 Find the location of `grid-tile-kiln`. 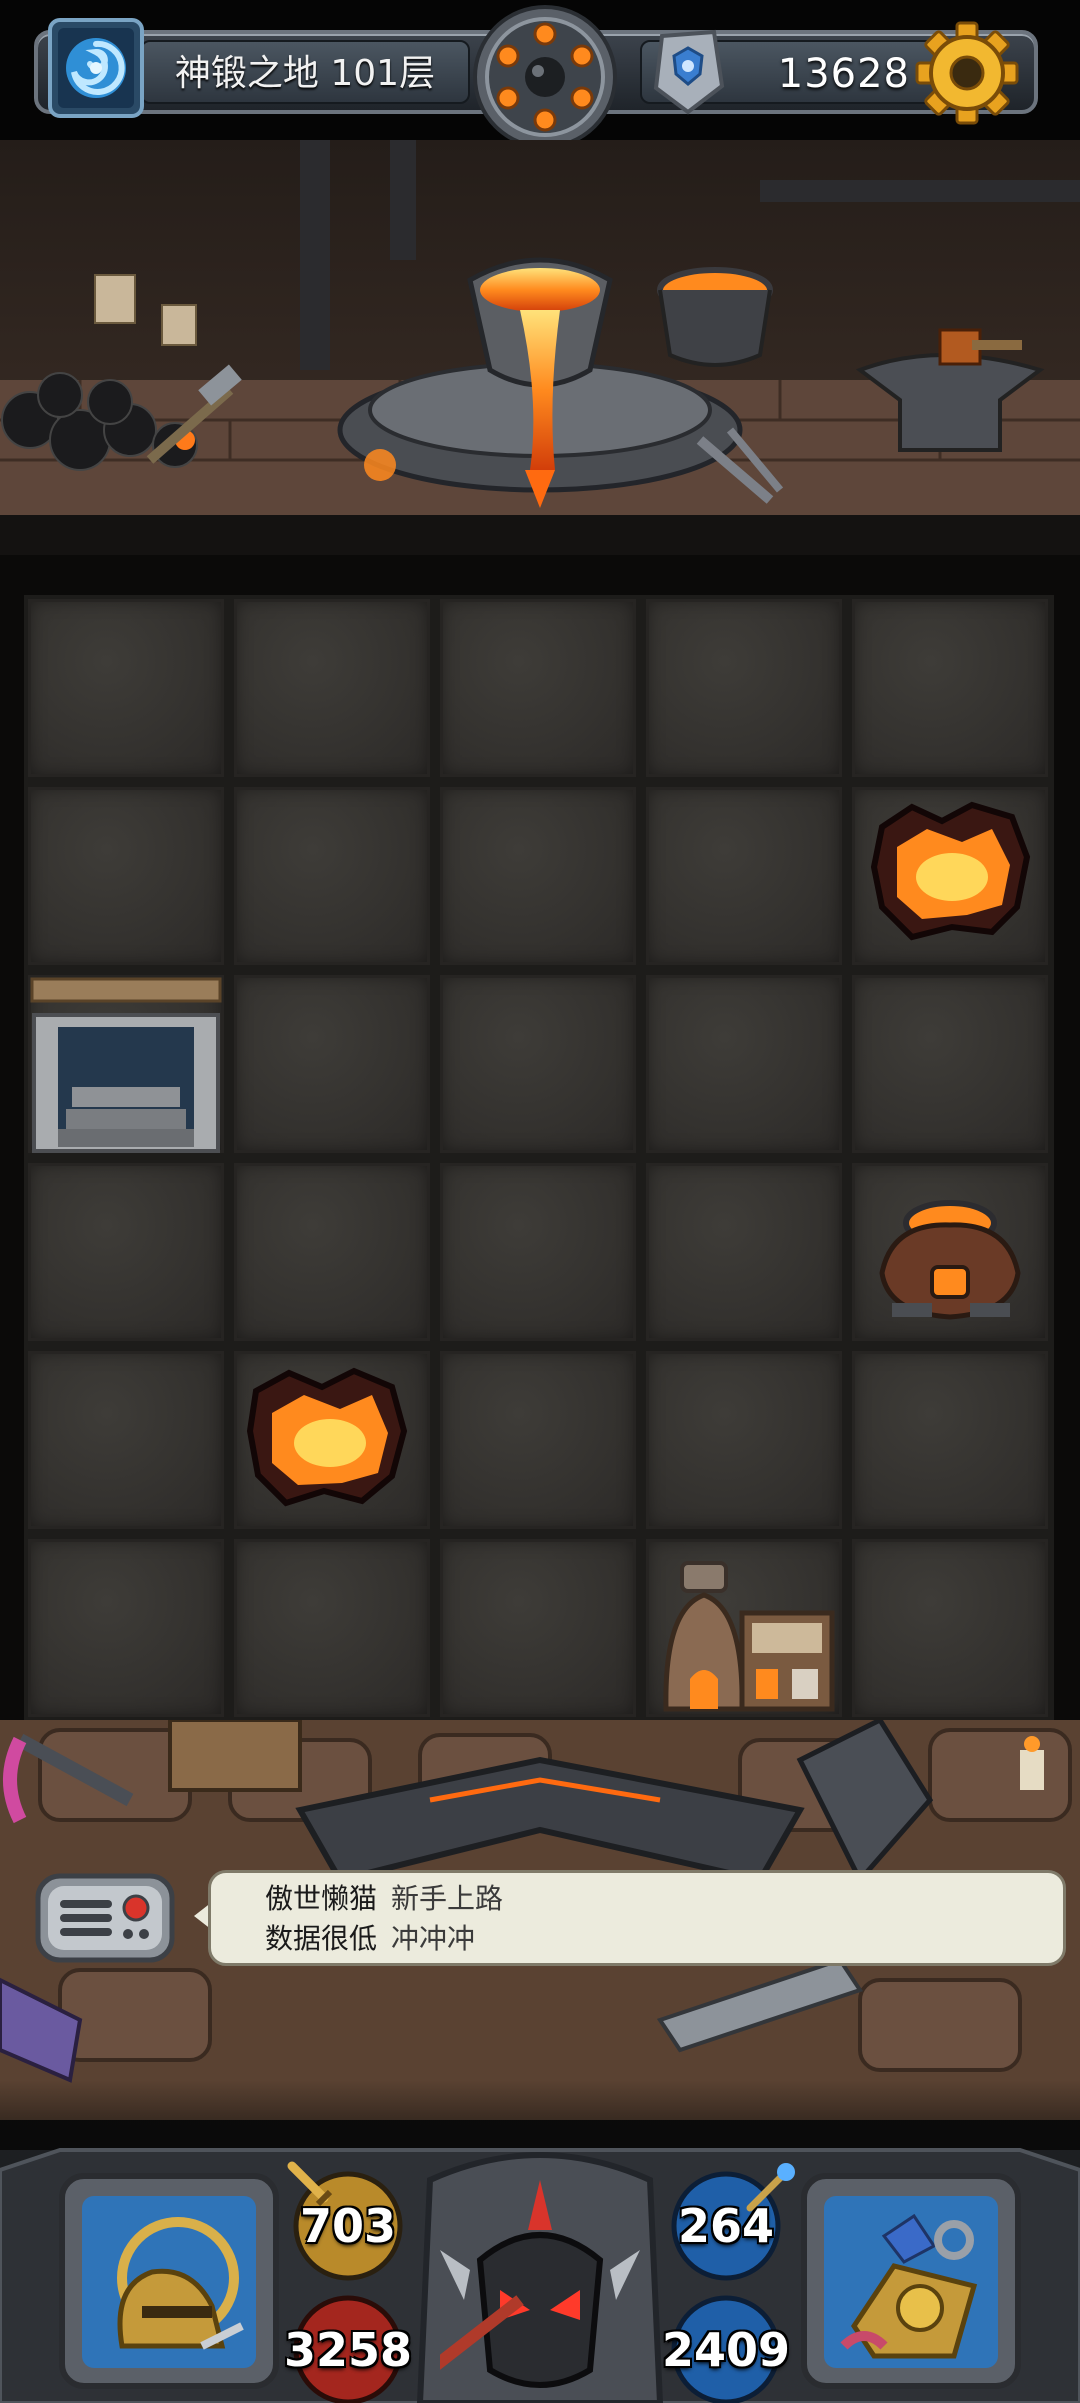

grid-tile-kiln is located at coordinates (744, 1628).